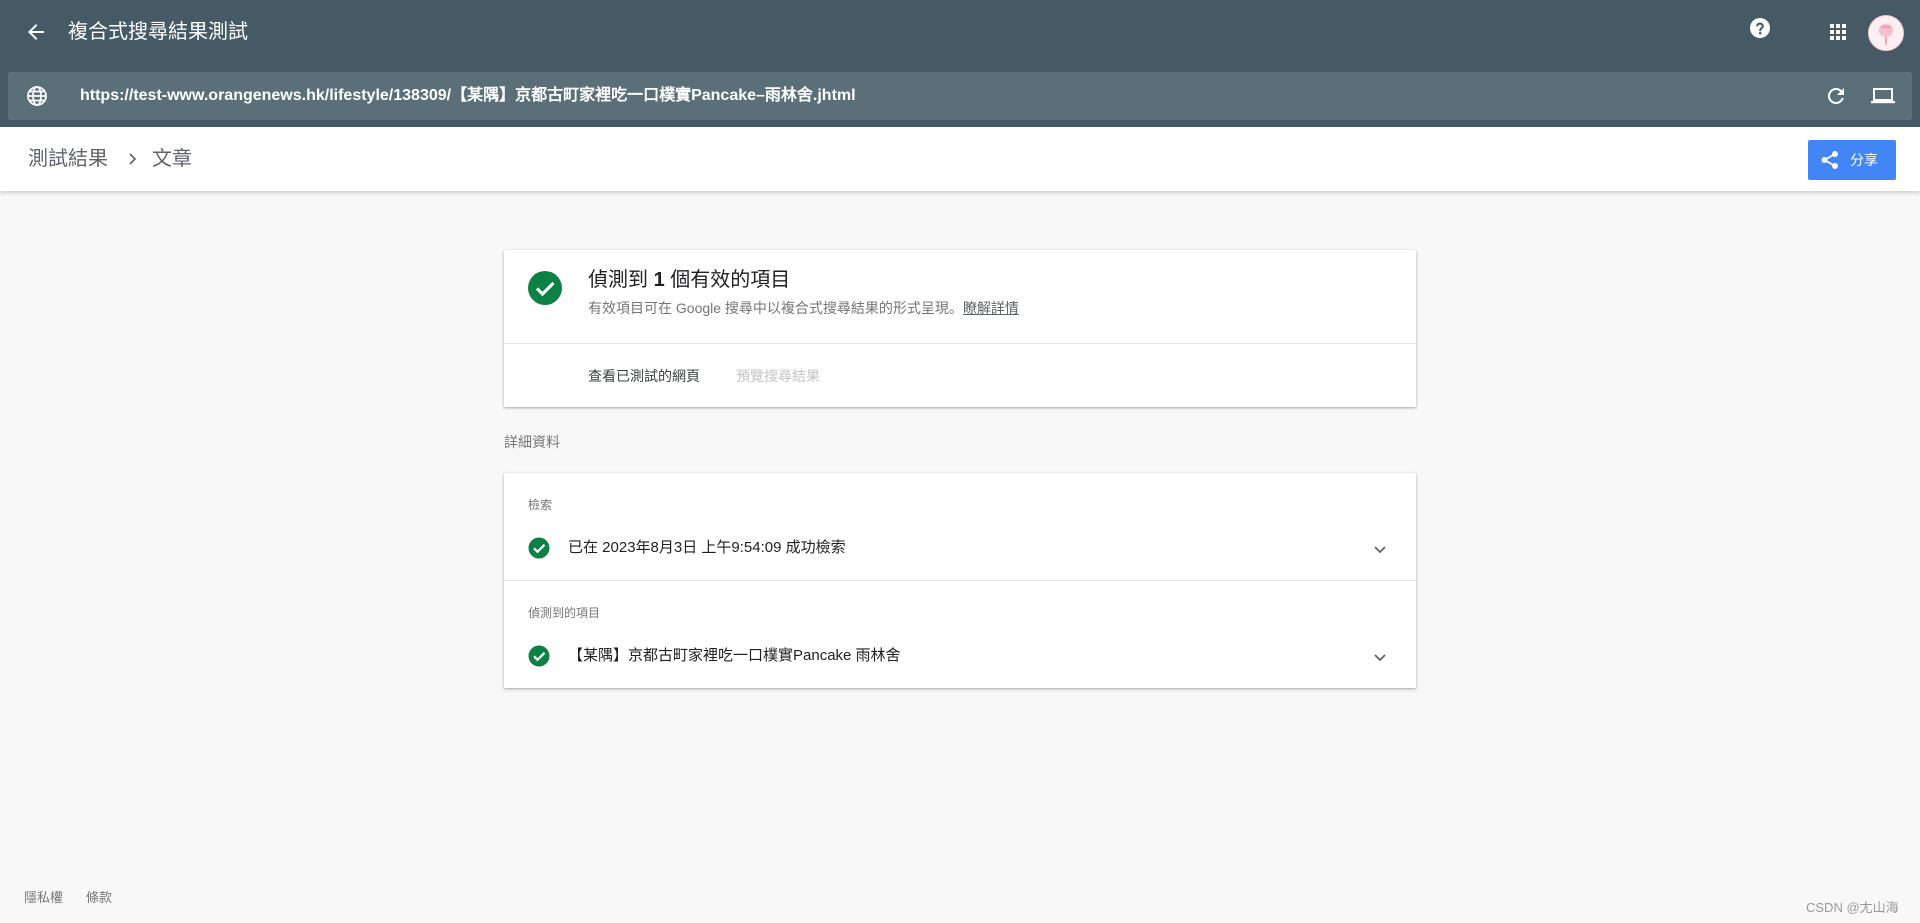  Describe the element at coordinates (644, 376) in the screenshot. I see `tab-view-tested-page: 查看已測試的網頁` at that location.